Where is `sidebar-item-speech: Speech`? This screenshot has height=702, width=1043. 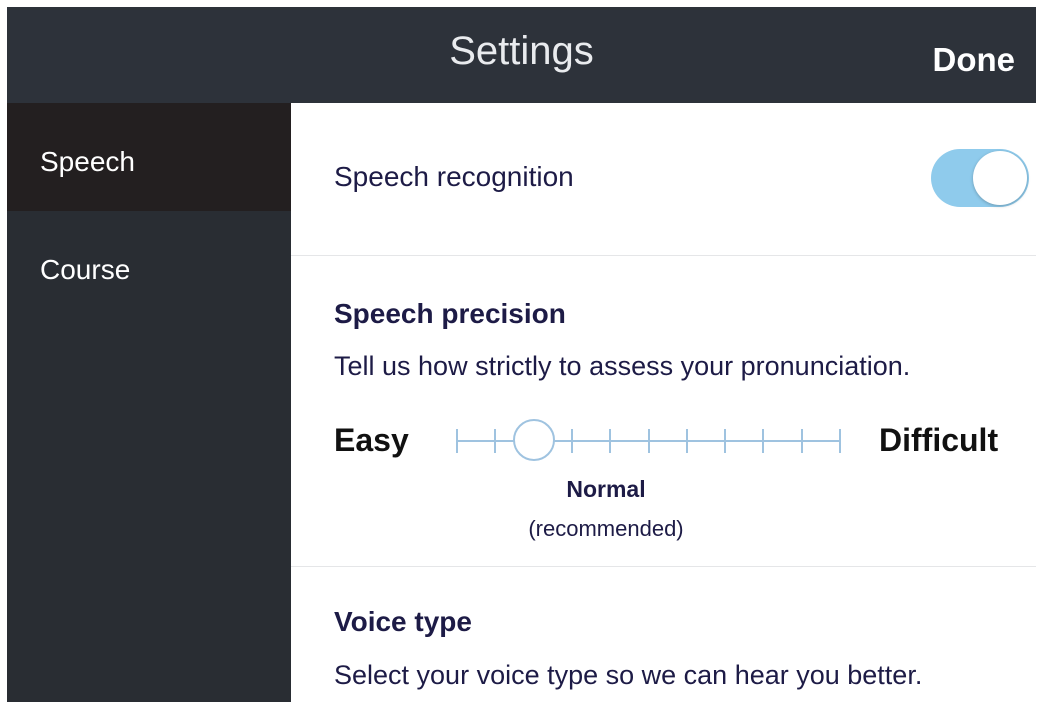 sidebar-item-speech: Speech is located at coordinates (149, 157).